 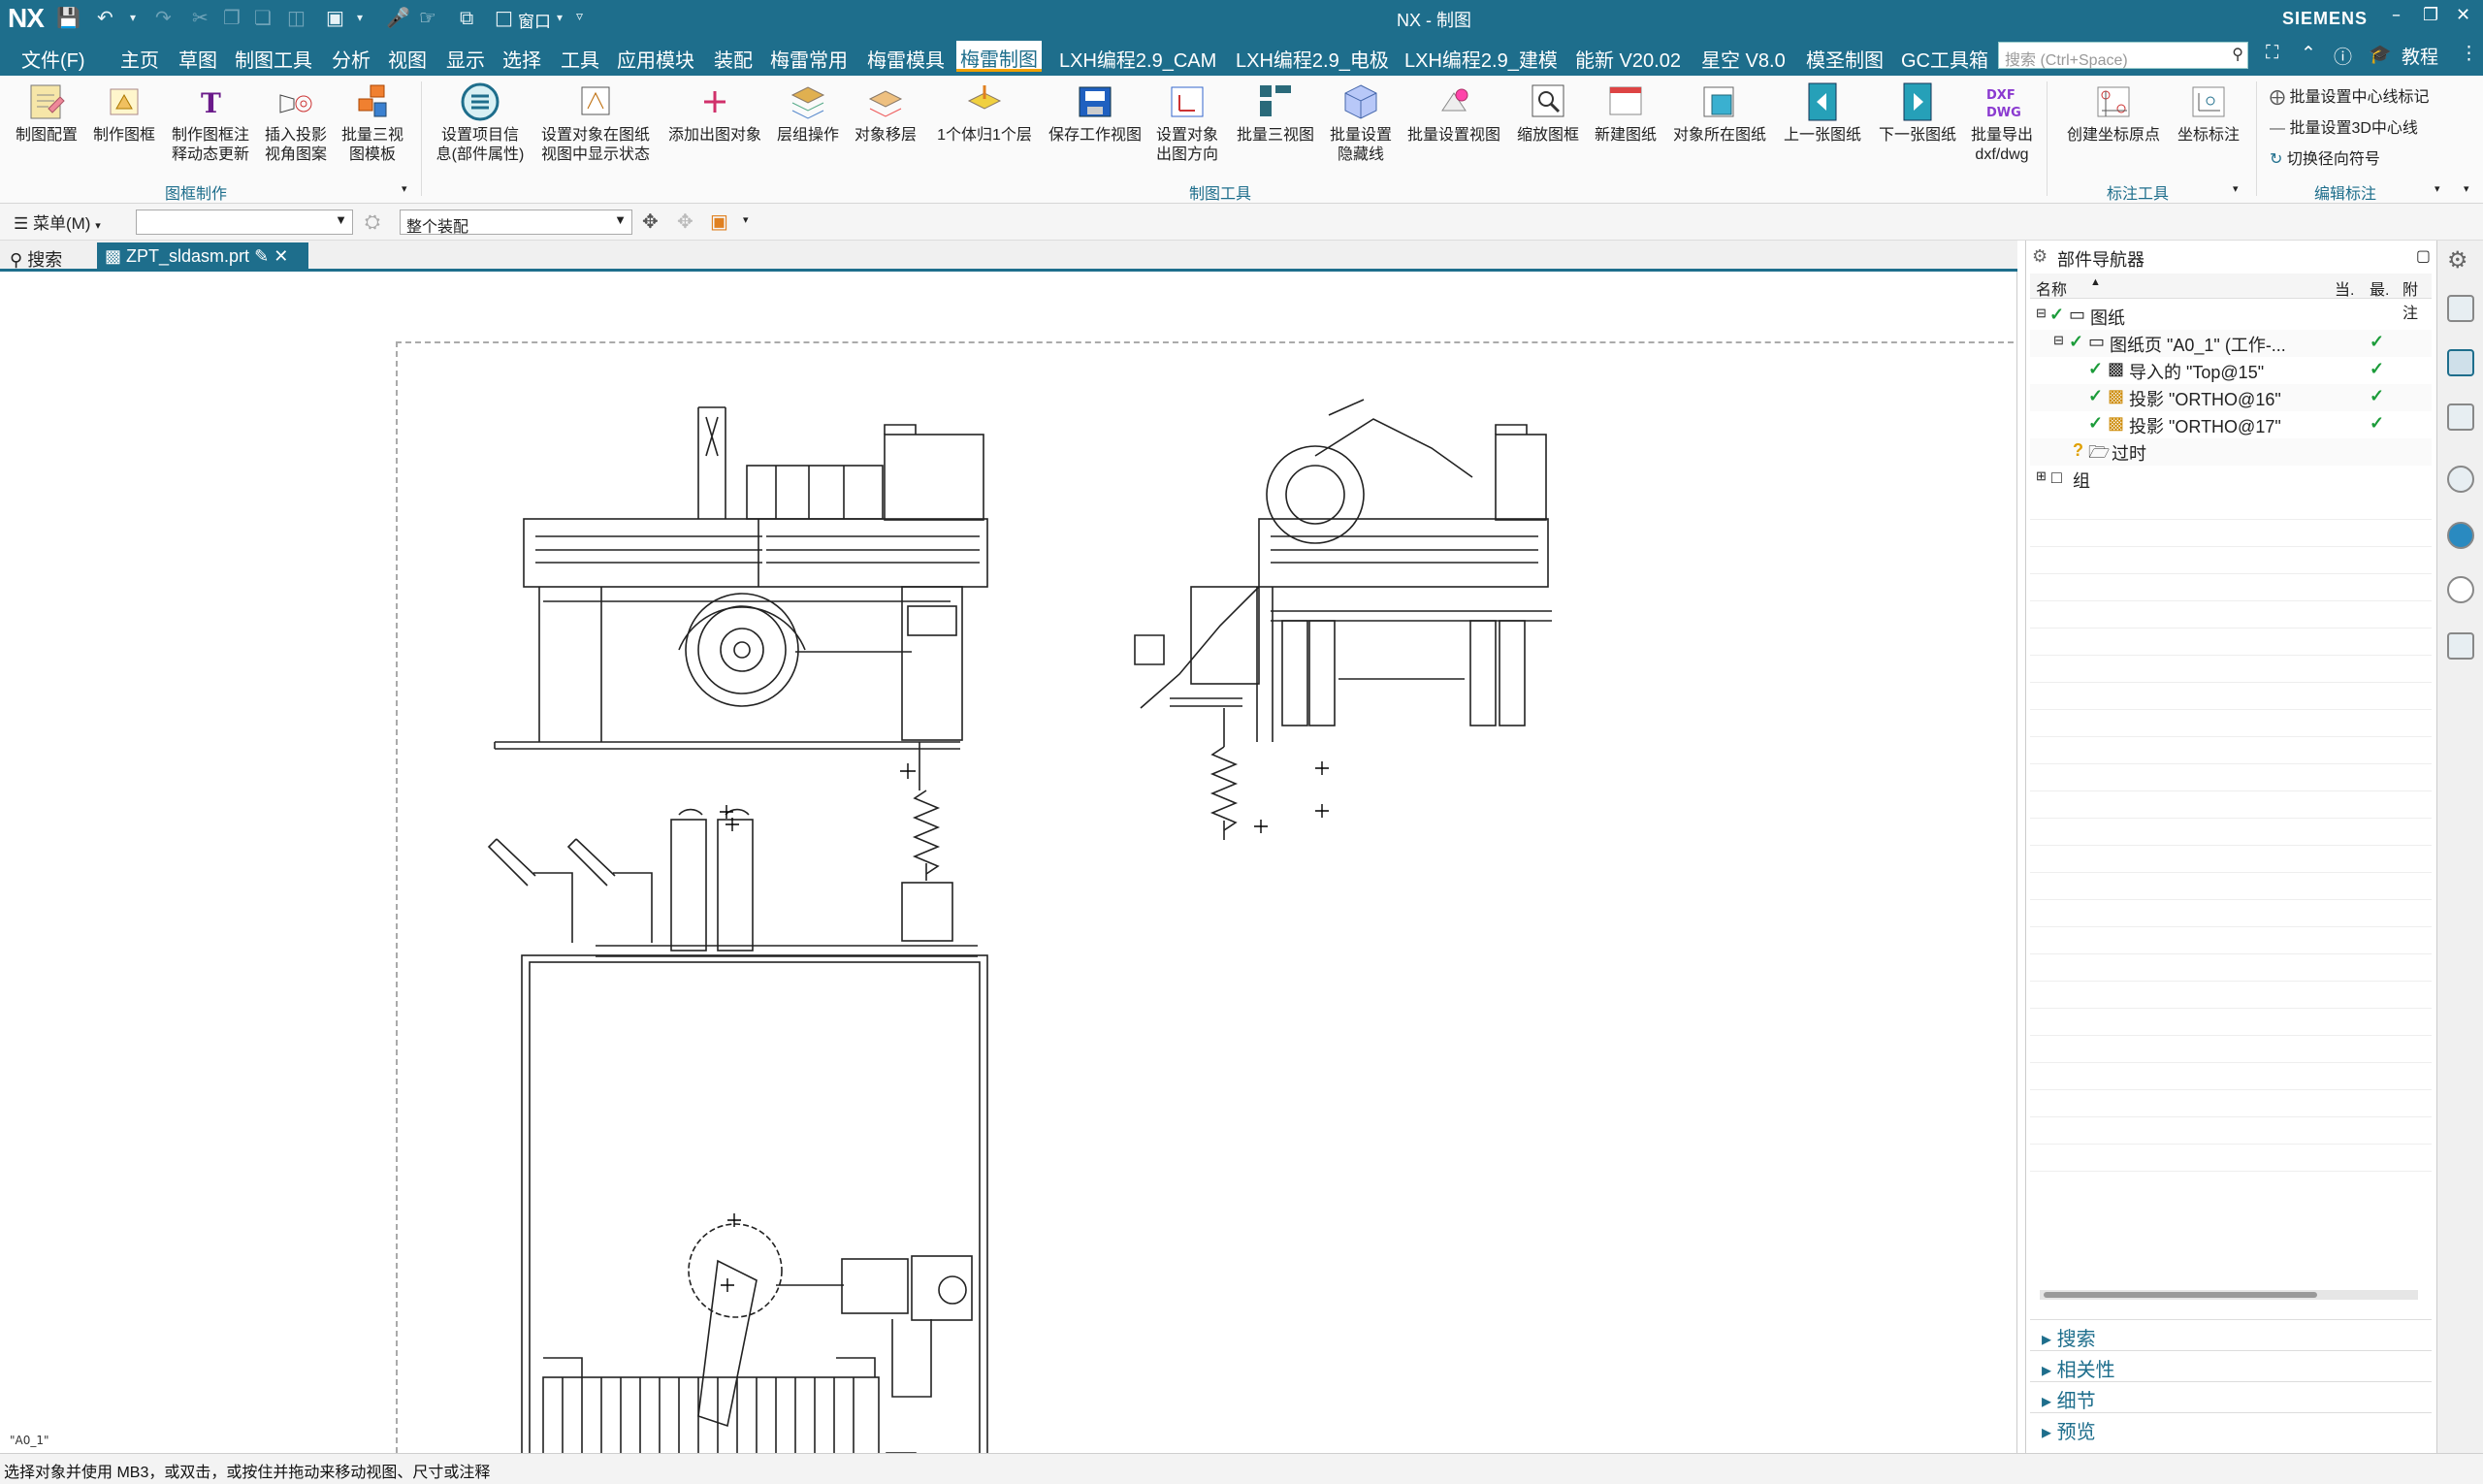 What do you see at coordinates (281, 256) in the screenshot?
I see `tab-close-icon: ✕` at bounding box center [281, 256].